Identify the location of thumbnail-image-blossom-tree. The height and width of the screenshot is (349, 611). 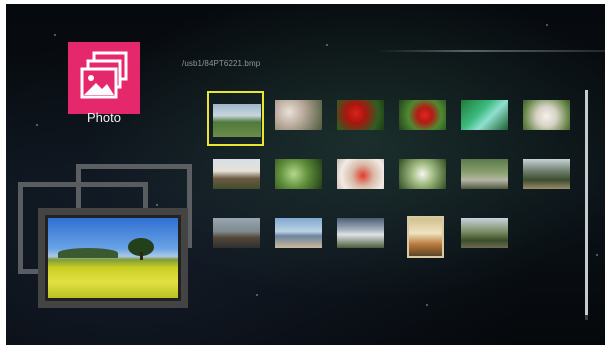
(298, 115).